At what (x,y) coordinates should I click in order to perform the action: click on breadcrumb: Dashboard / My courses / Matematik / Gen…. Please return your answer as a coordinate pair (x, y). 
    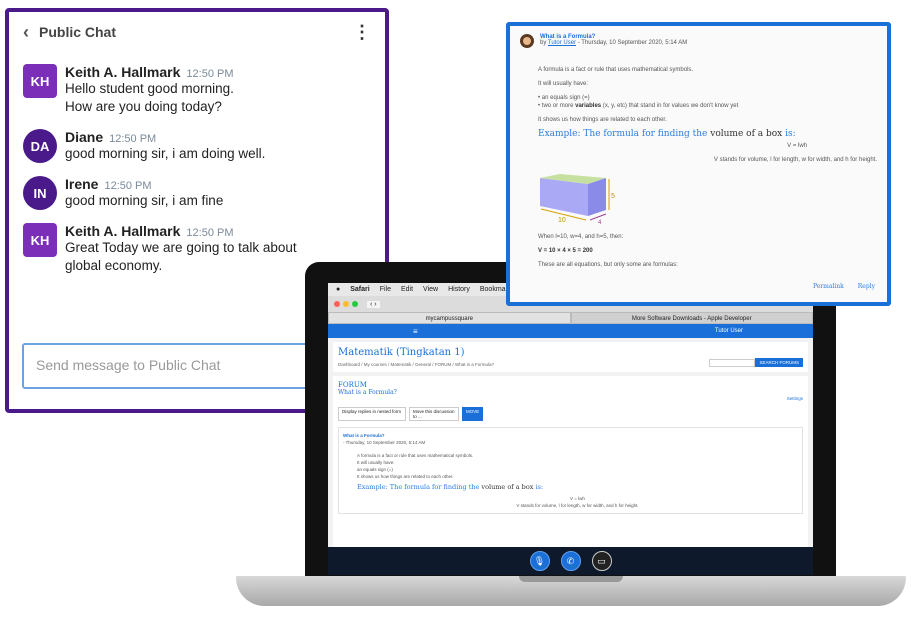
    Looking at the image, I should click on (416, 364).